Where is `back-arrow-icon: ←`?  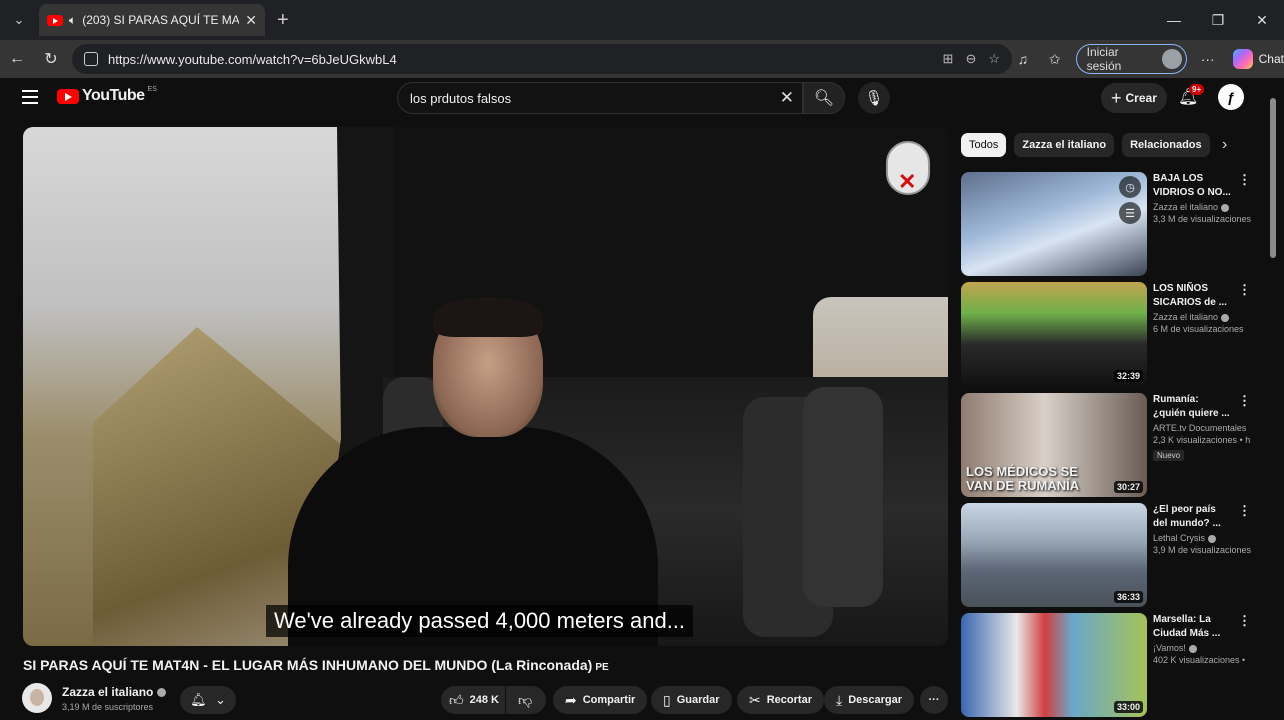
back-arrow-icon: ← is located at coordinates (17, 59).